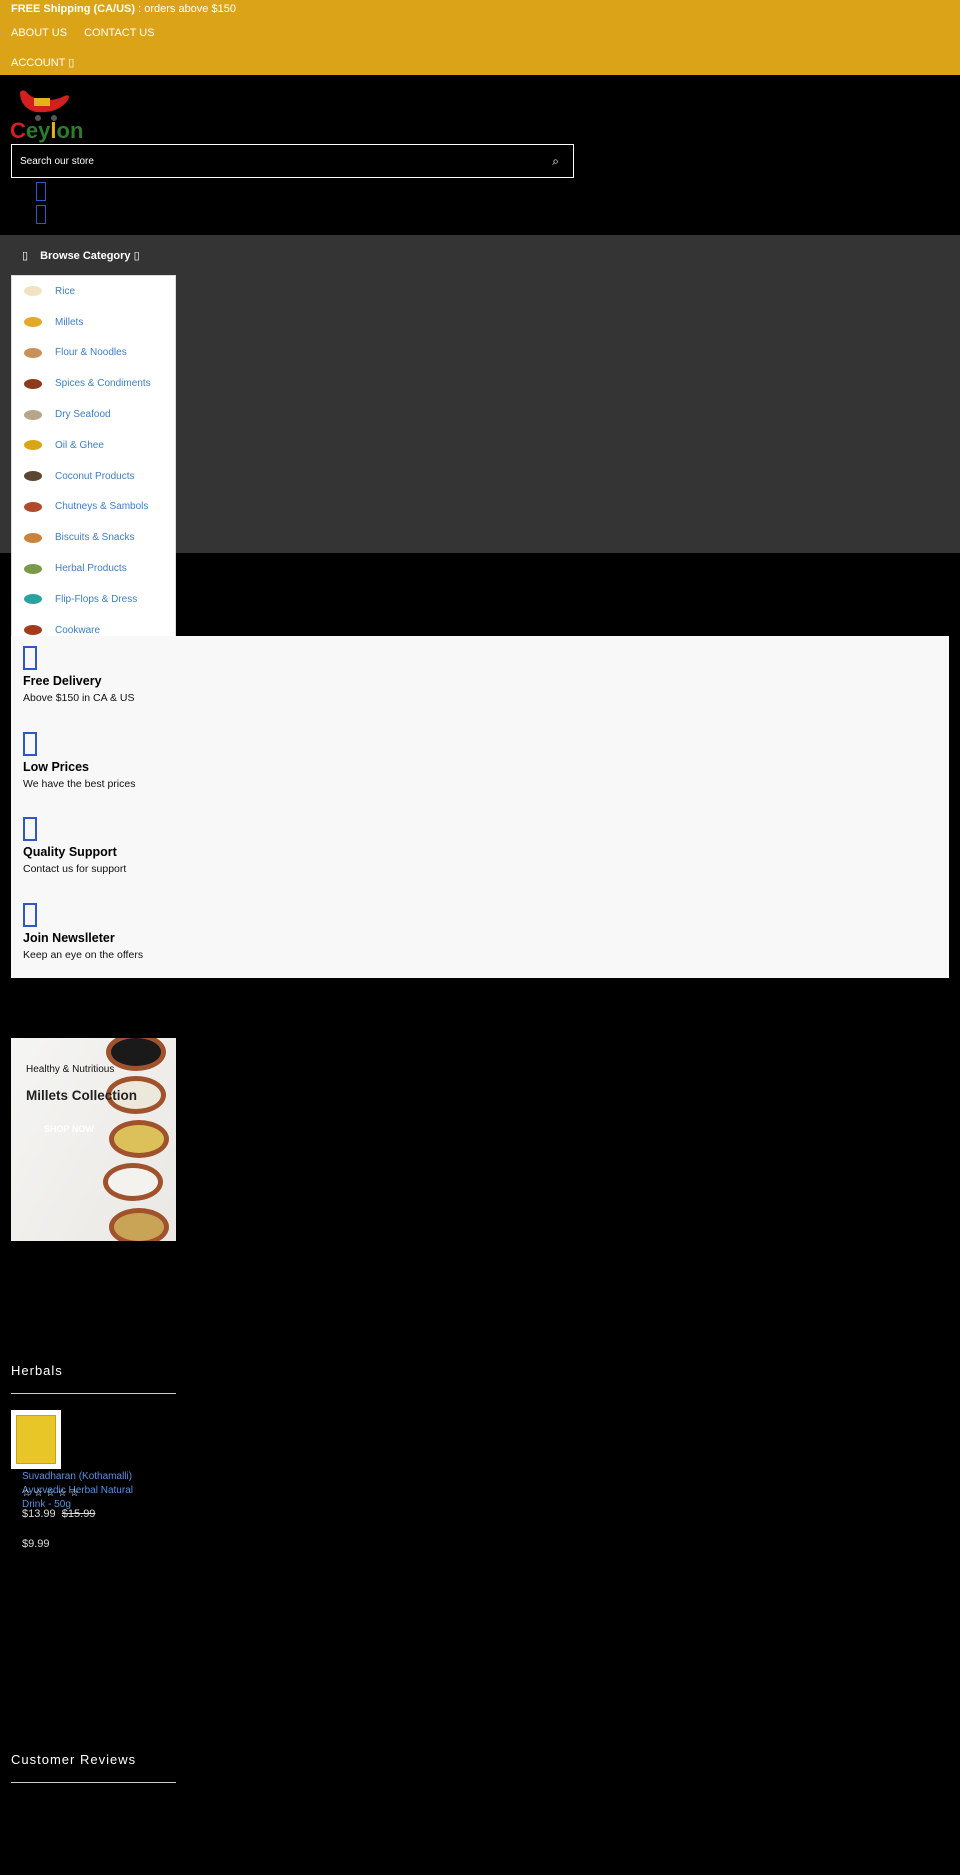 Image resolution: width=960 pixels, height=1875 pixels. What do you see at coordinates (59, 1514) in the screenshot?
I see `product-price: $13.99 $15.99` at bounding box center [59, 1514].